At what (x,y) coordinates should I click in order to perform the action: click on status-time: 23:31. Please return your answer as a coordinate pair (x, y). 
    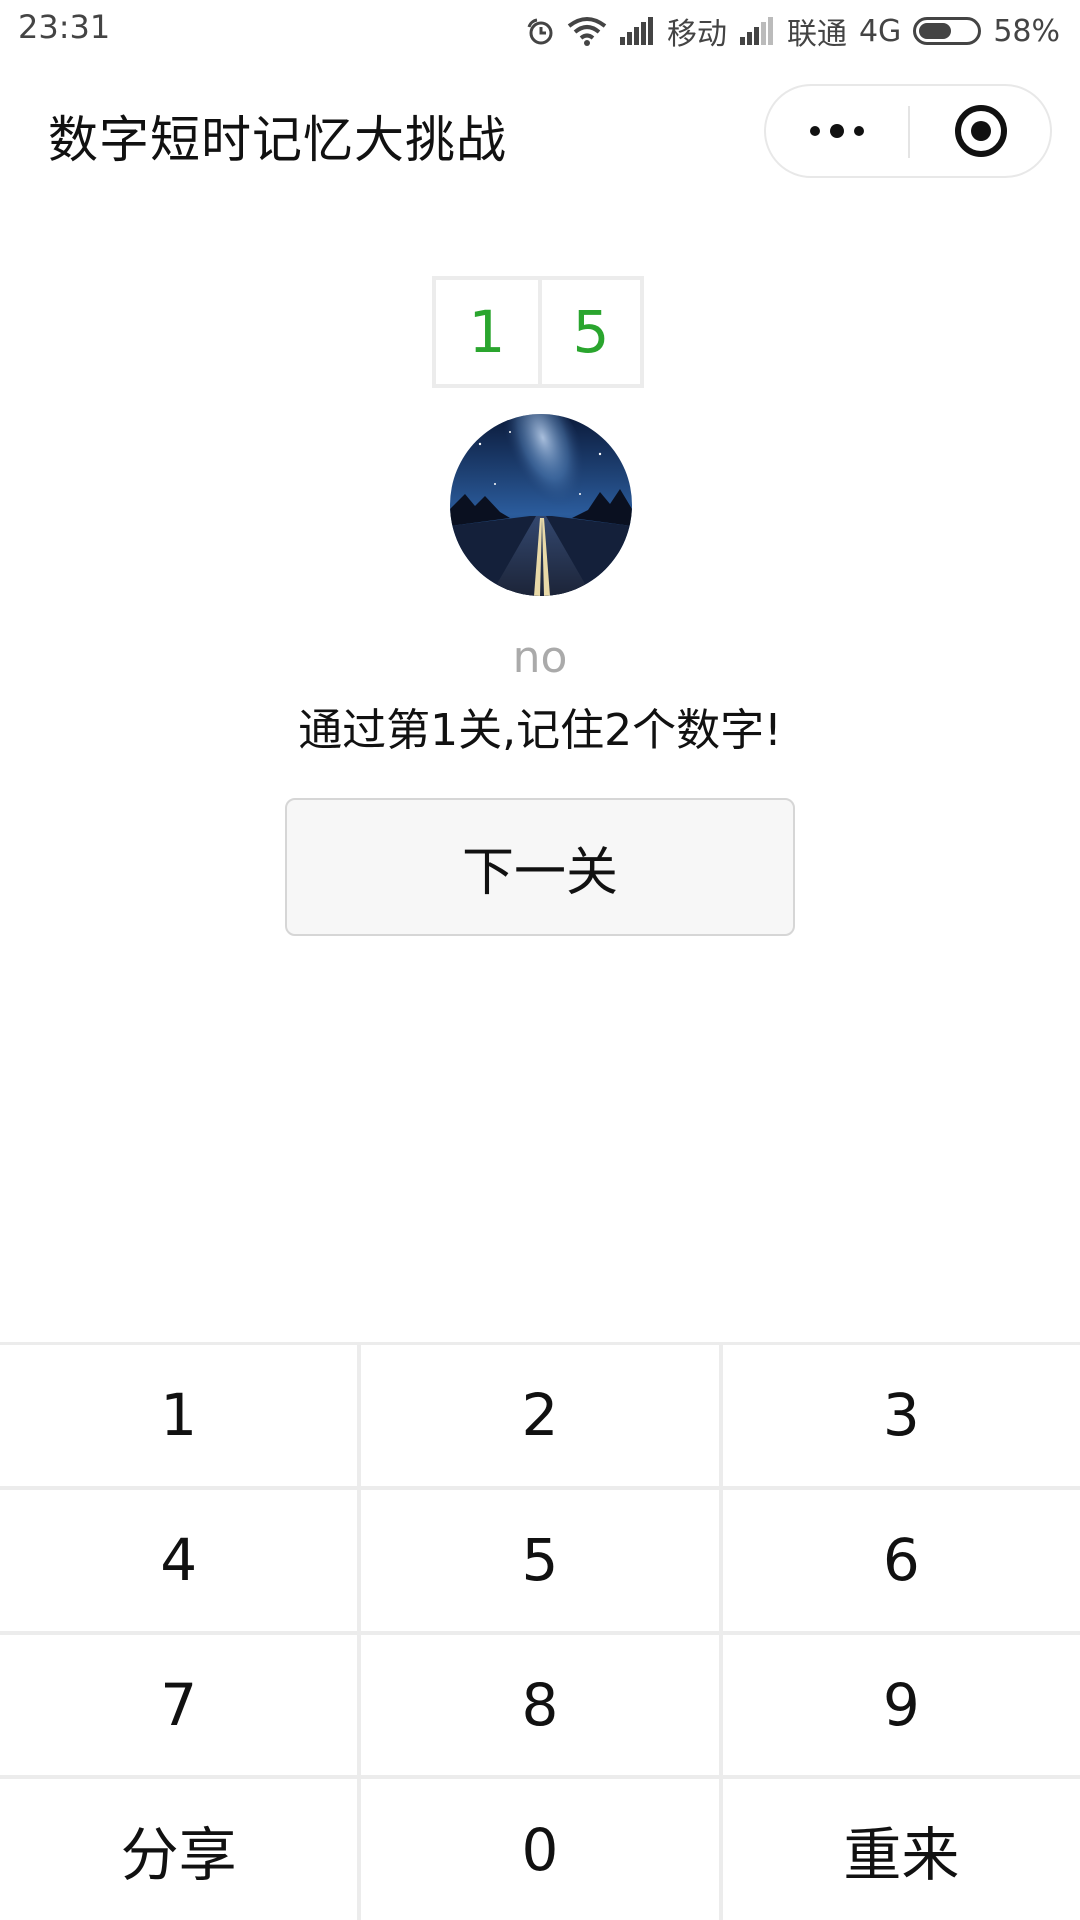
    Looking at the image, I should click on (64, 27).